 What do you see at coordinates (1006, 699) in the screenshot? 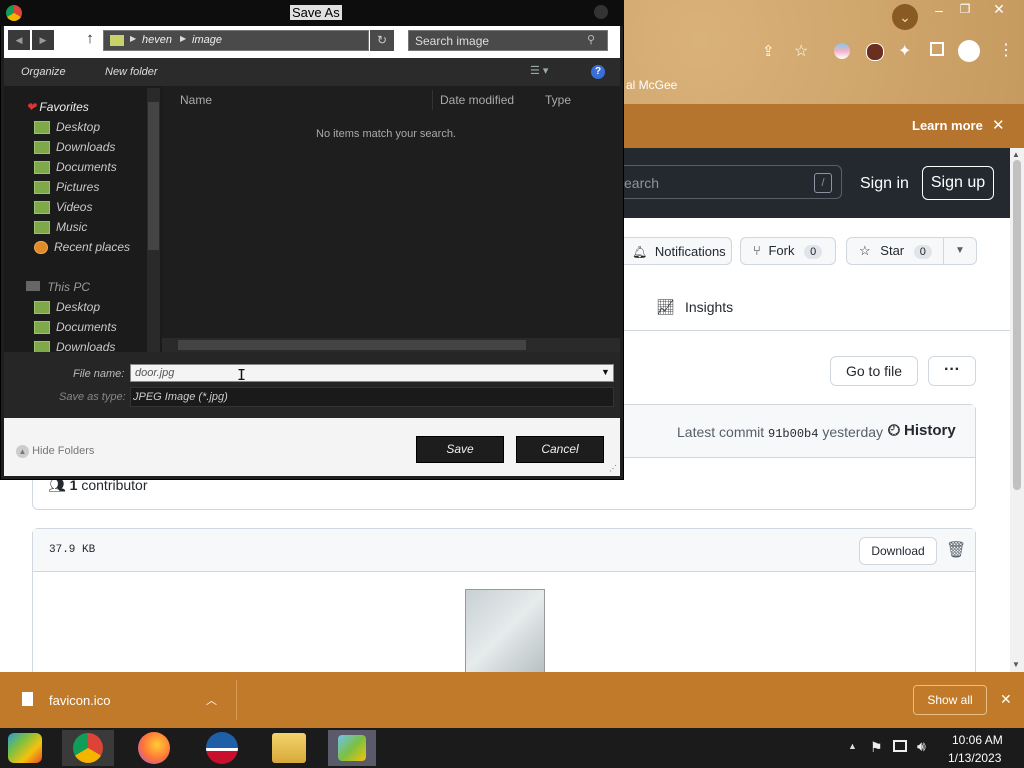
I see `close-download-shelf-icon: ✕` at bounding box center [1006, 699].